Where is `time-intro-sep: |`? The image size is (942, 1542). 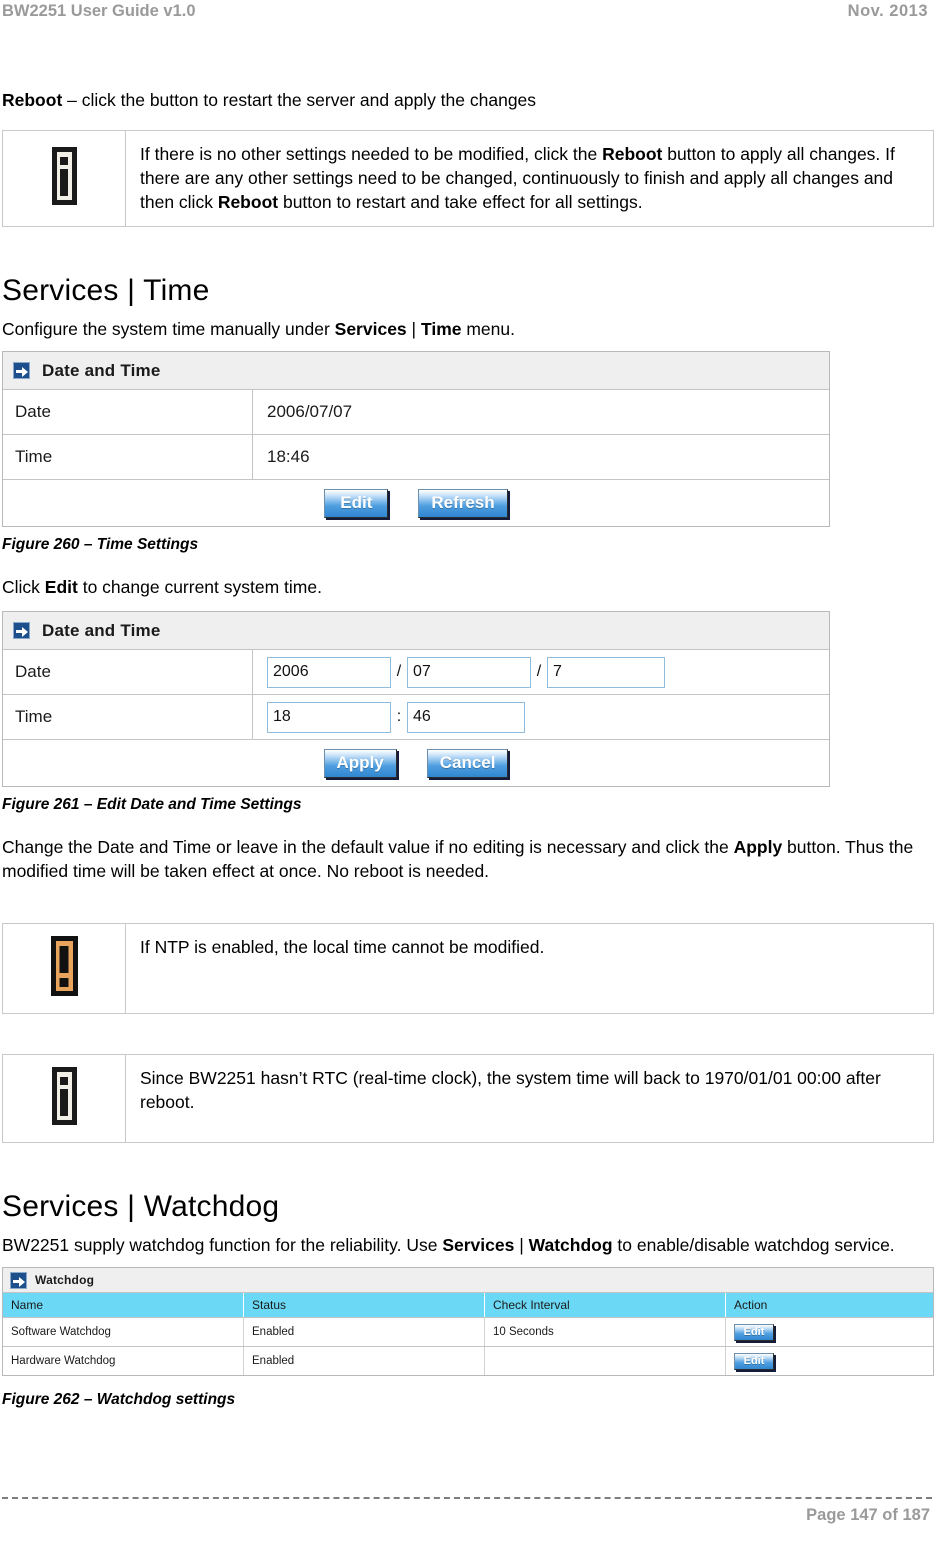 time-intro-sep: | is located at coordinates (413, 329).